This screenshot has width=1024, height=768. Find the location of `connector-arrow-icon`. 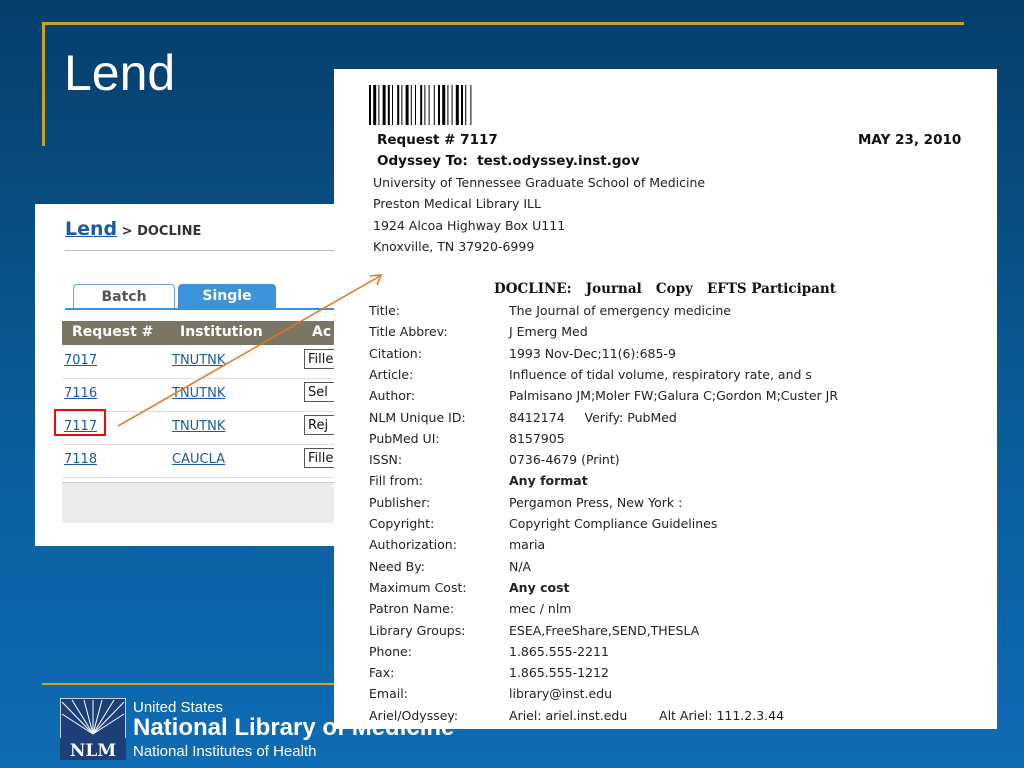

connector-arrow-icon is located at coordinates (250, 350).